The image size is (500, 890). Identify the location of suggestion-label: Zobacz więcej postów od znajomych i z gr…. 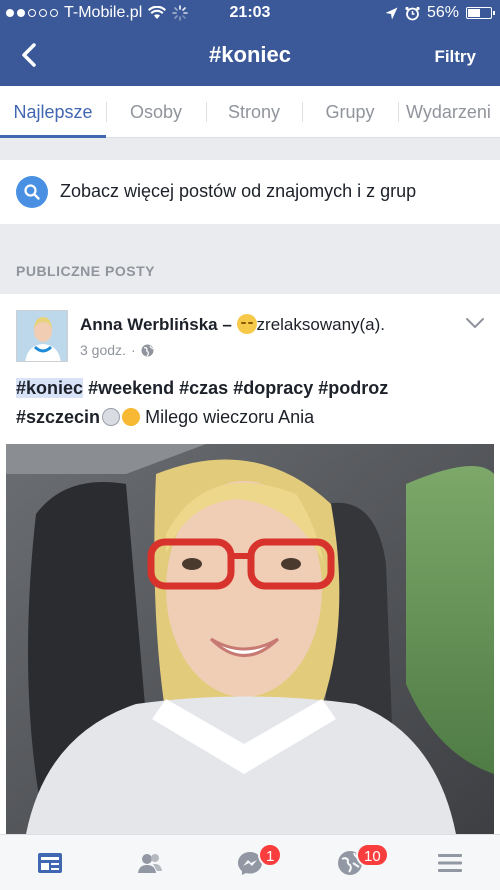
(238, 191).